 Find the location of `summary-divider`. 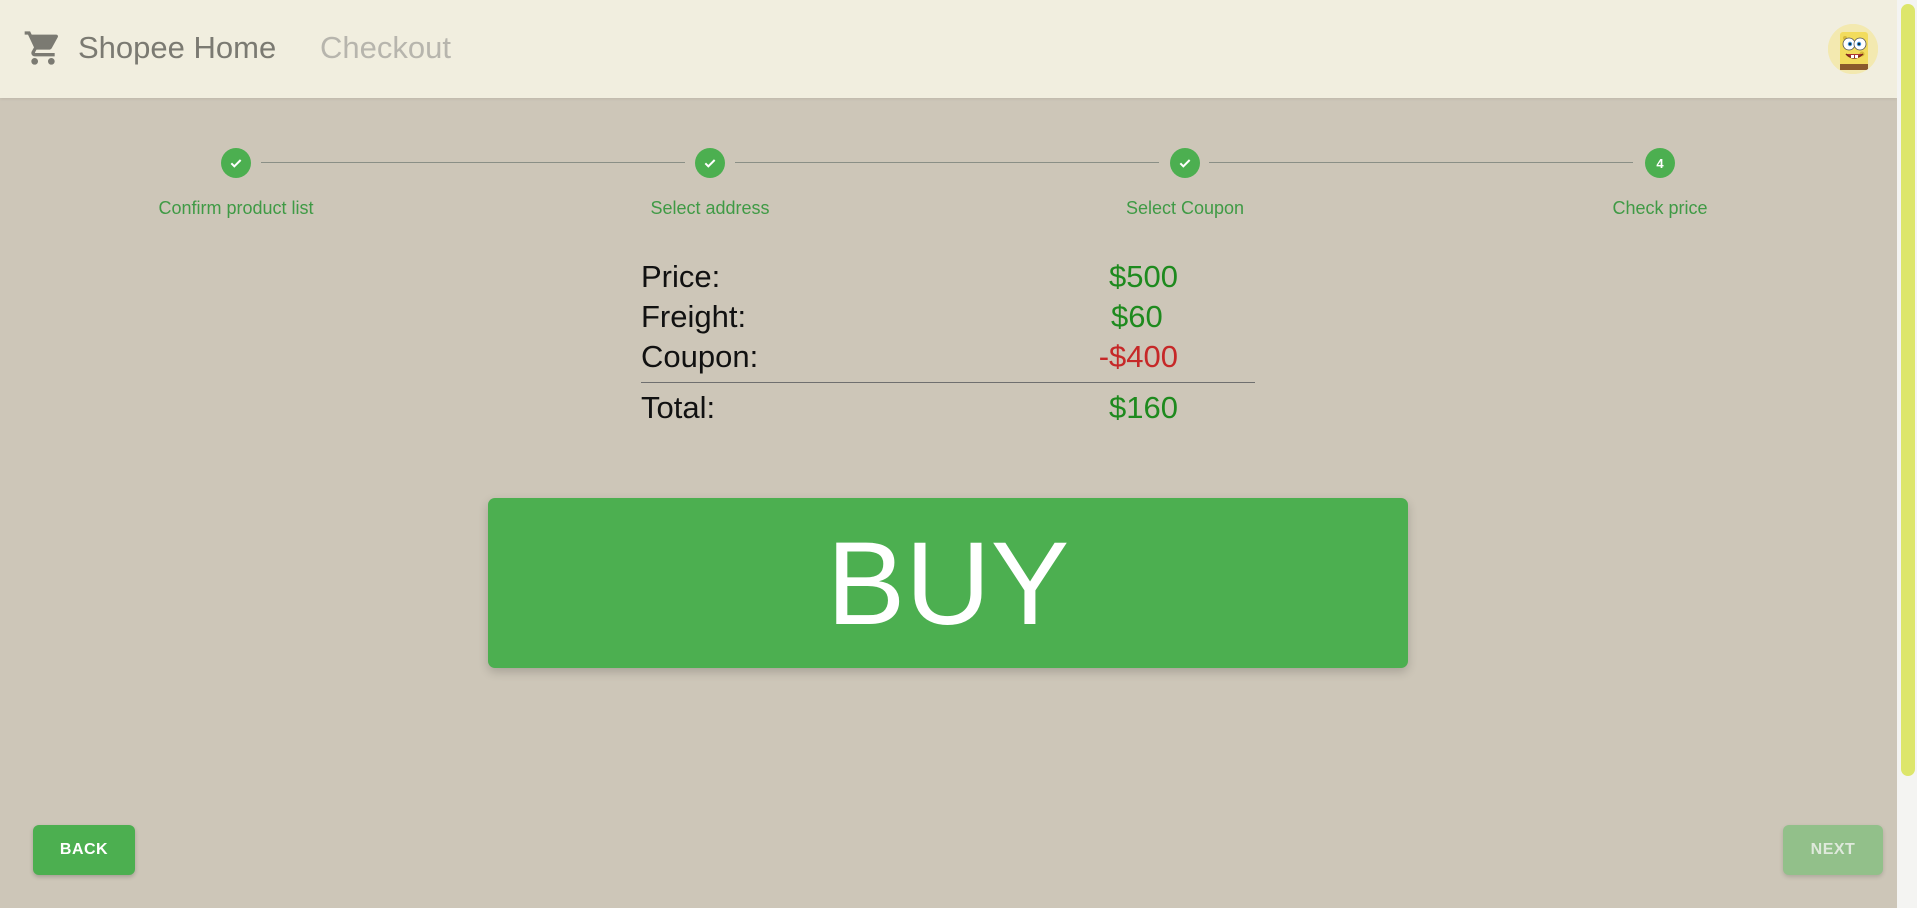

summary-divider is located at coordinates (948, 382).